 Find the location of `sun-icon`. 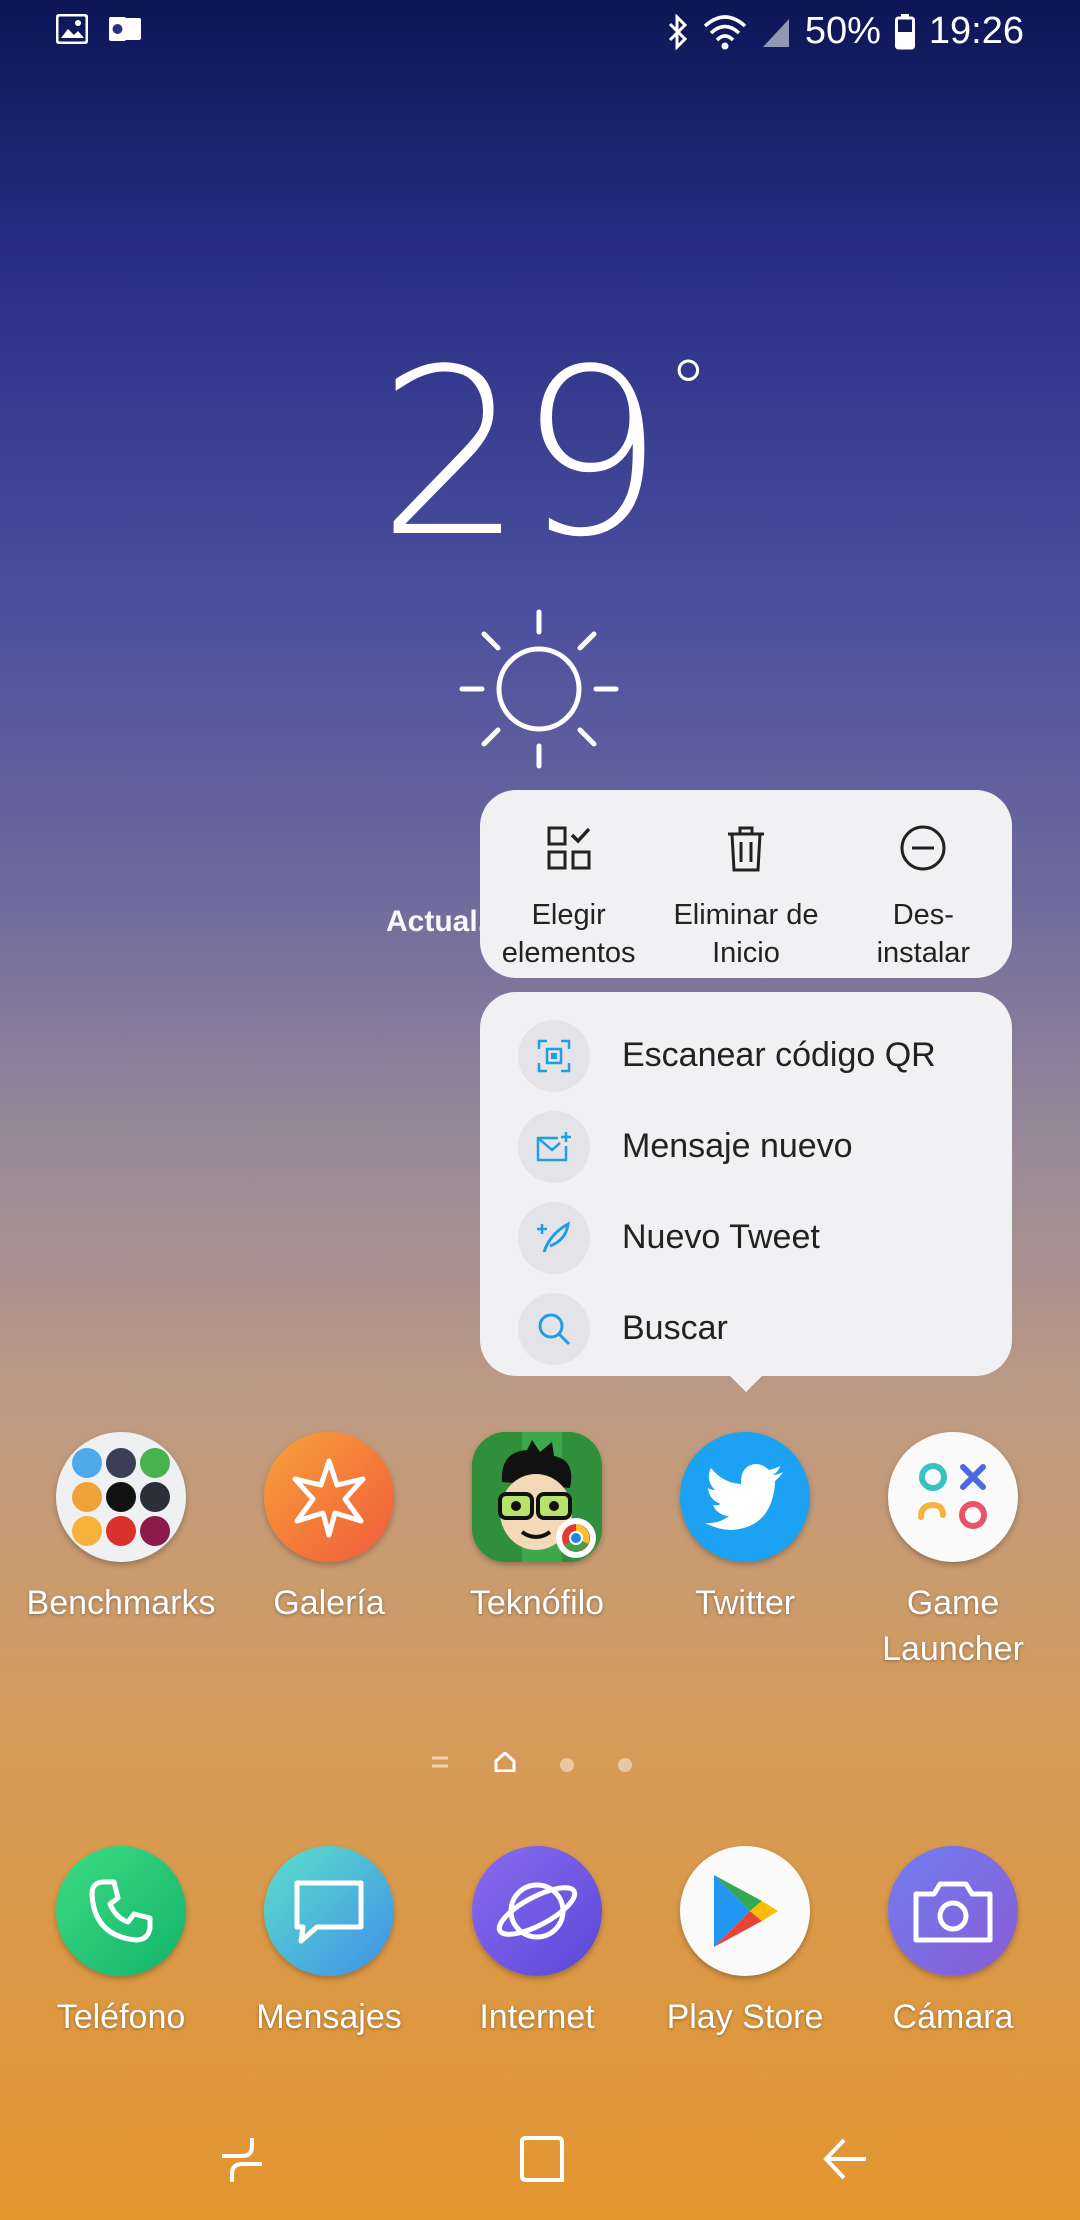

sun-icon is located at coordinates (539, 691).